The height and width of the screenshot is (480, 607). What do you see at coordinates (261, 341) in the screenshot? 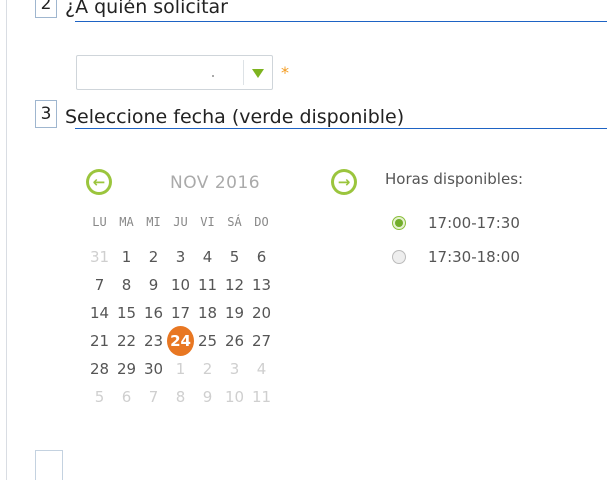
I see `calendar-day: 27` at bounding box center [261, 341].